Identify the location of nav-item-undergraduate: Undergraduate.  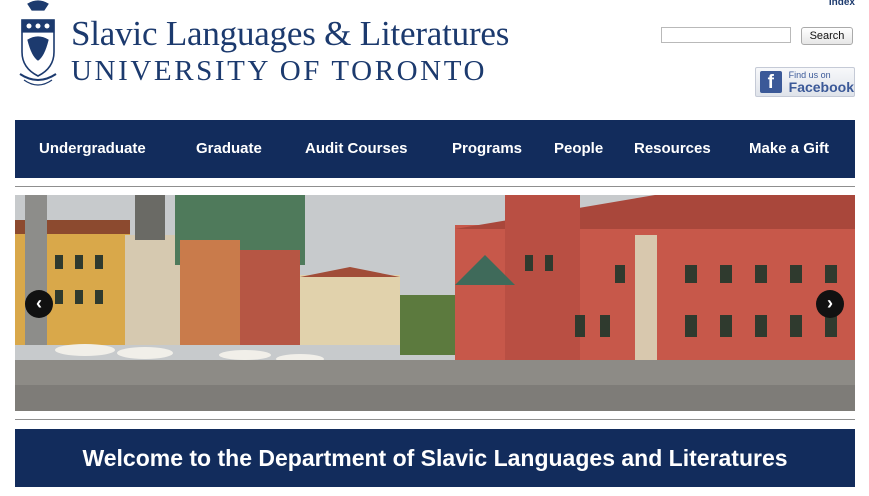
(92, 149).